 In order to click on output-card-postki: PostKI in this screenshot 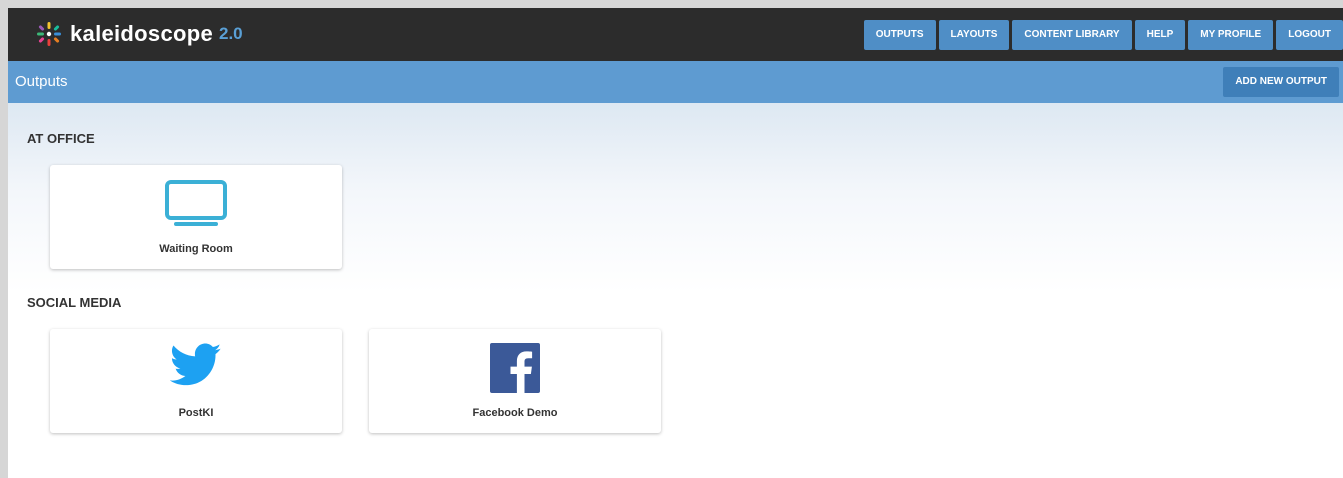, I will do `click(196, 381)`.